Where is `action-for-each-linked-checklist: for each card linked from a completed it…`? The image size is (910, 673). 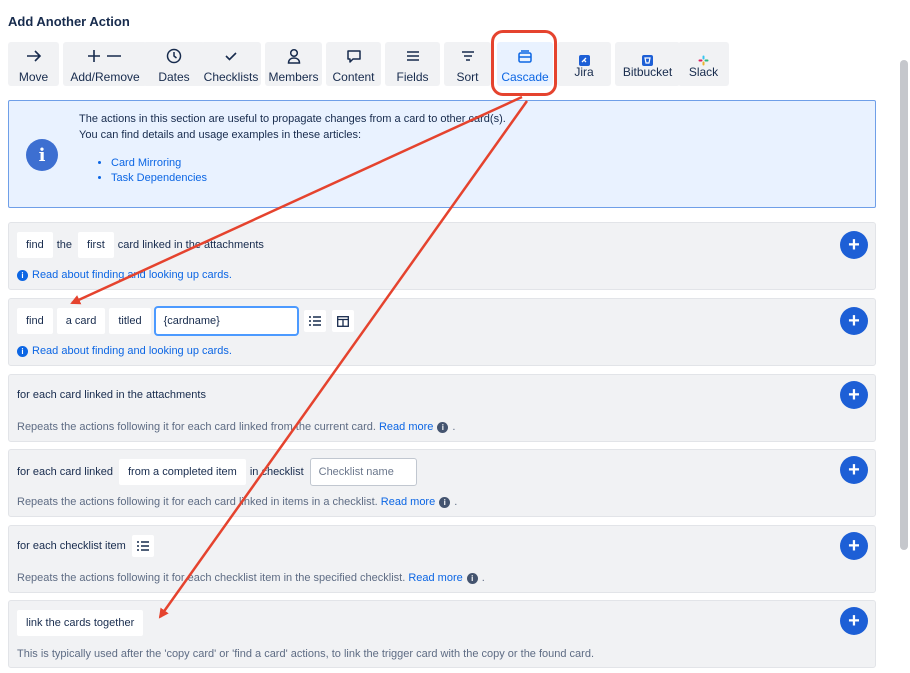 action-for-each-linked-checklist: for each card linked from a completed it… is located at coordinates (442, 483).